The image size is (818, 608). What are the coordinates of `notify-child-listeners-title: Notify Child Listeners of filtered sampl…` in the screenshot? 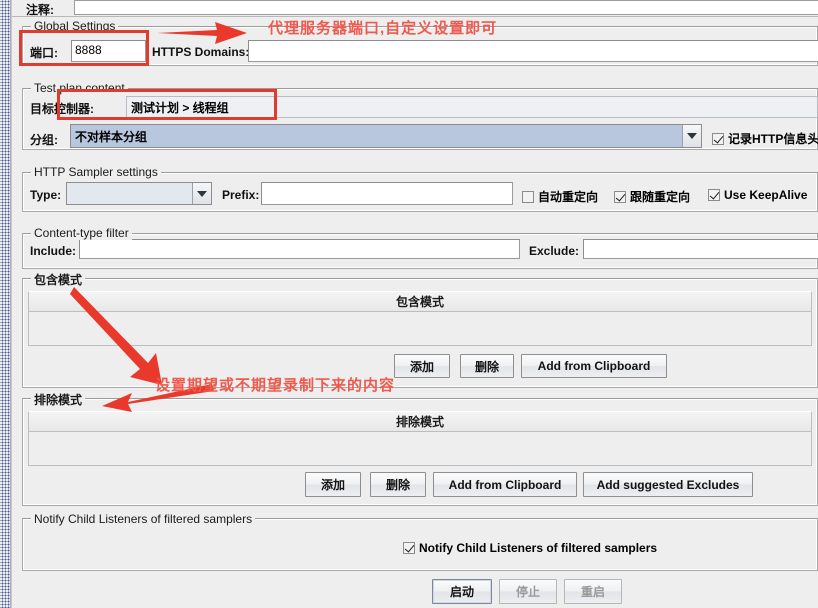 It's located at (143, 519).